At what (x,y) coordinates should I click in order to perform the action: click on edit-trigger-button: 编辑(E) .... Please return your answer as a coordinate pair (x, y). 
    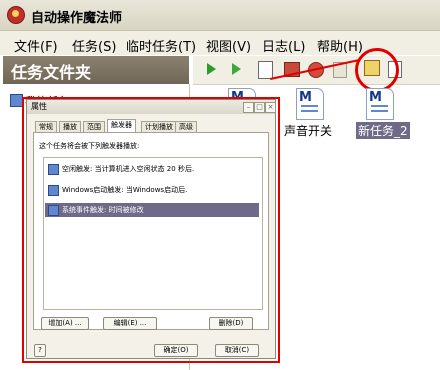
    Looking at the image, I should click on (130, 323).